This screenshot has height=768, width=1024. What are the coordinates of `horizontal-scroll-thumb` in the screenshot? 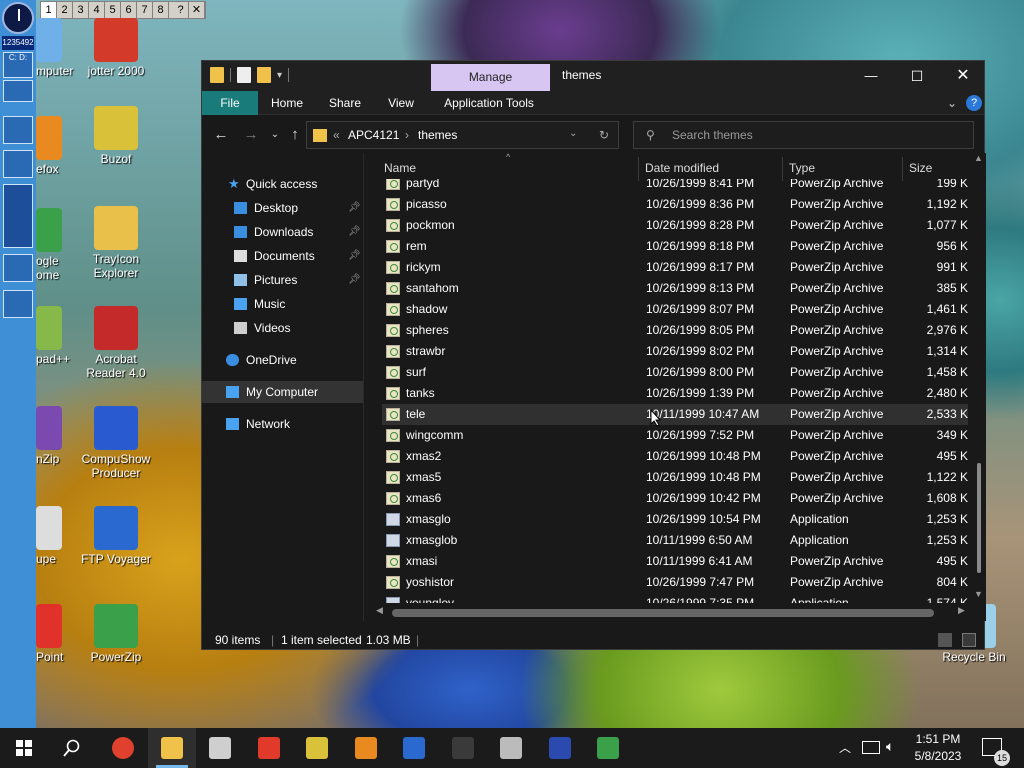 It's located at (663, 613).